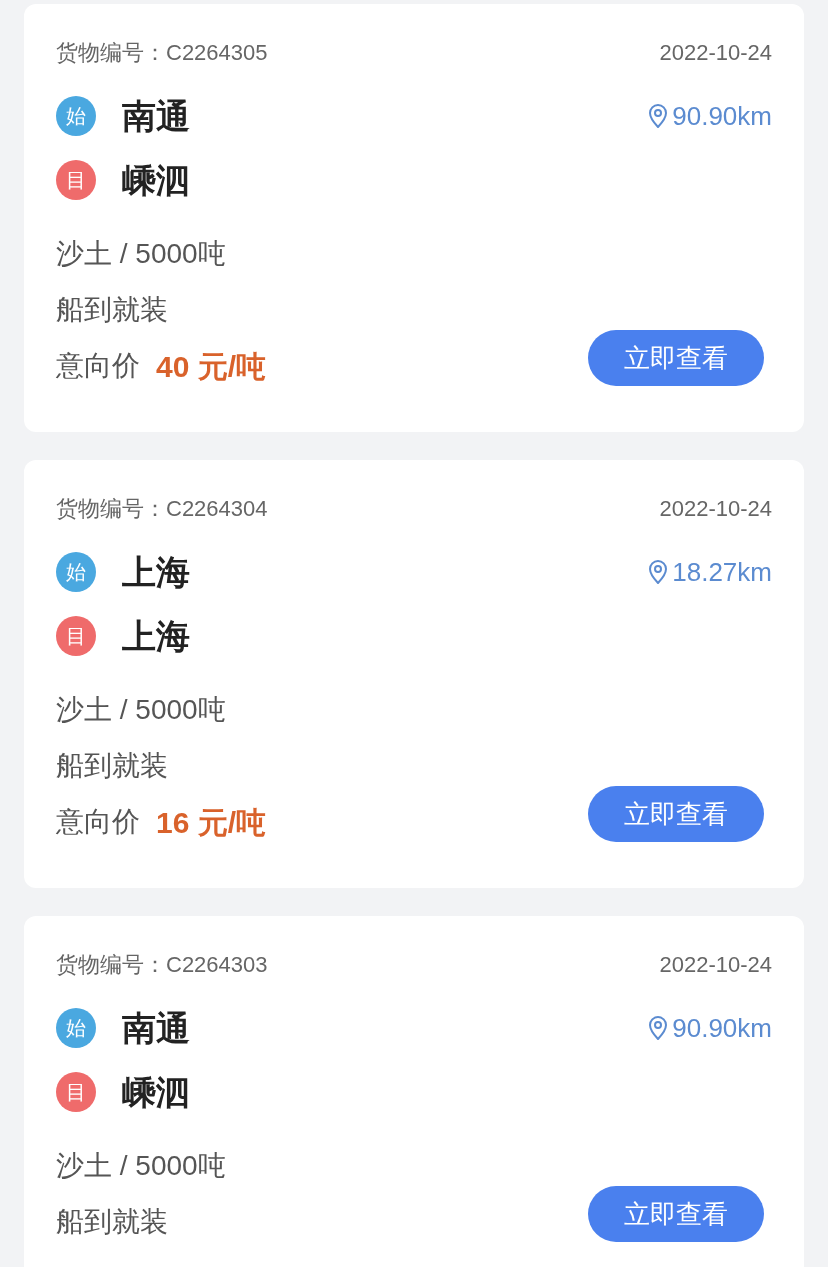 This screenshot has height=1267, width=828. What do you see at coordinates (162, 508) in the screenshot?
I see `cargo-number: 货物编号：C2264304` at bounding box center [162, 508].